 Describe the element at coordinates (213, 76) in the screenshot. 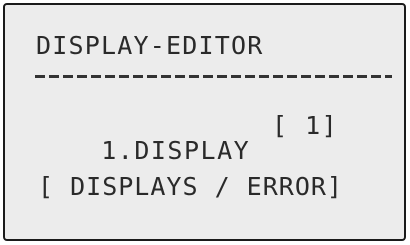

I see `title-divider` at that location.